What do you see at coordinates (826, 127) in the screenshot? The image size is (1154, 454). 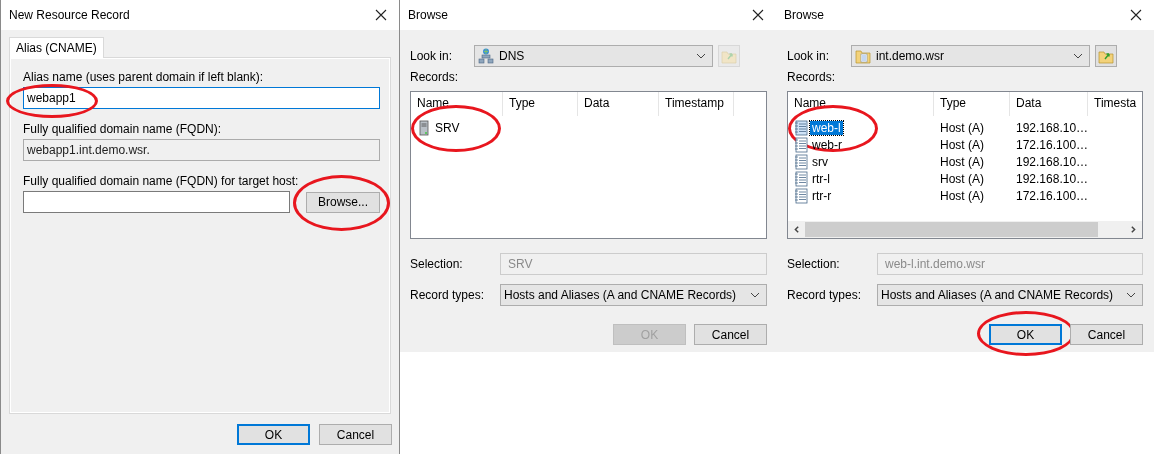 I see `record-name: web-l` at bounding box center [826, 127].